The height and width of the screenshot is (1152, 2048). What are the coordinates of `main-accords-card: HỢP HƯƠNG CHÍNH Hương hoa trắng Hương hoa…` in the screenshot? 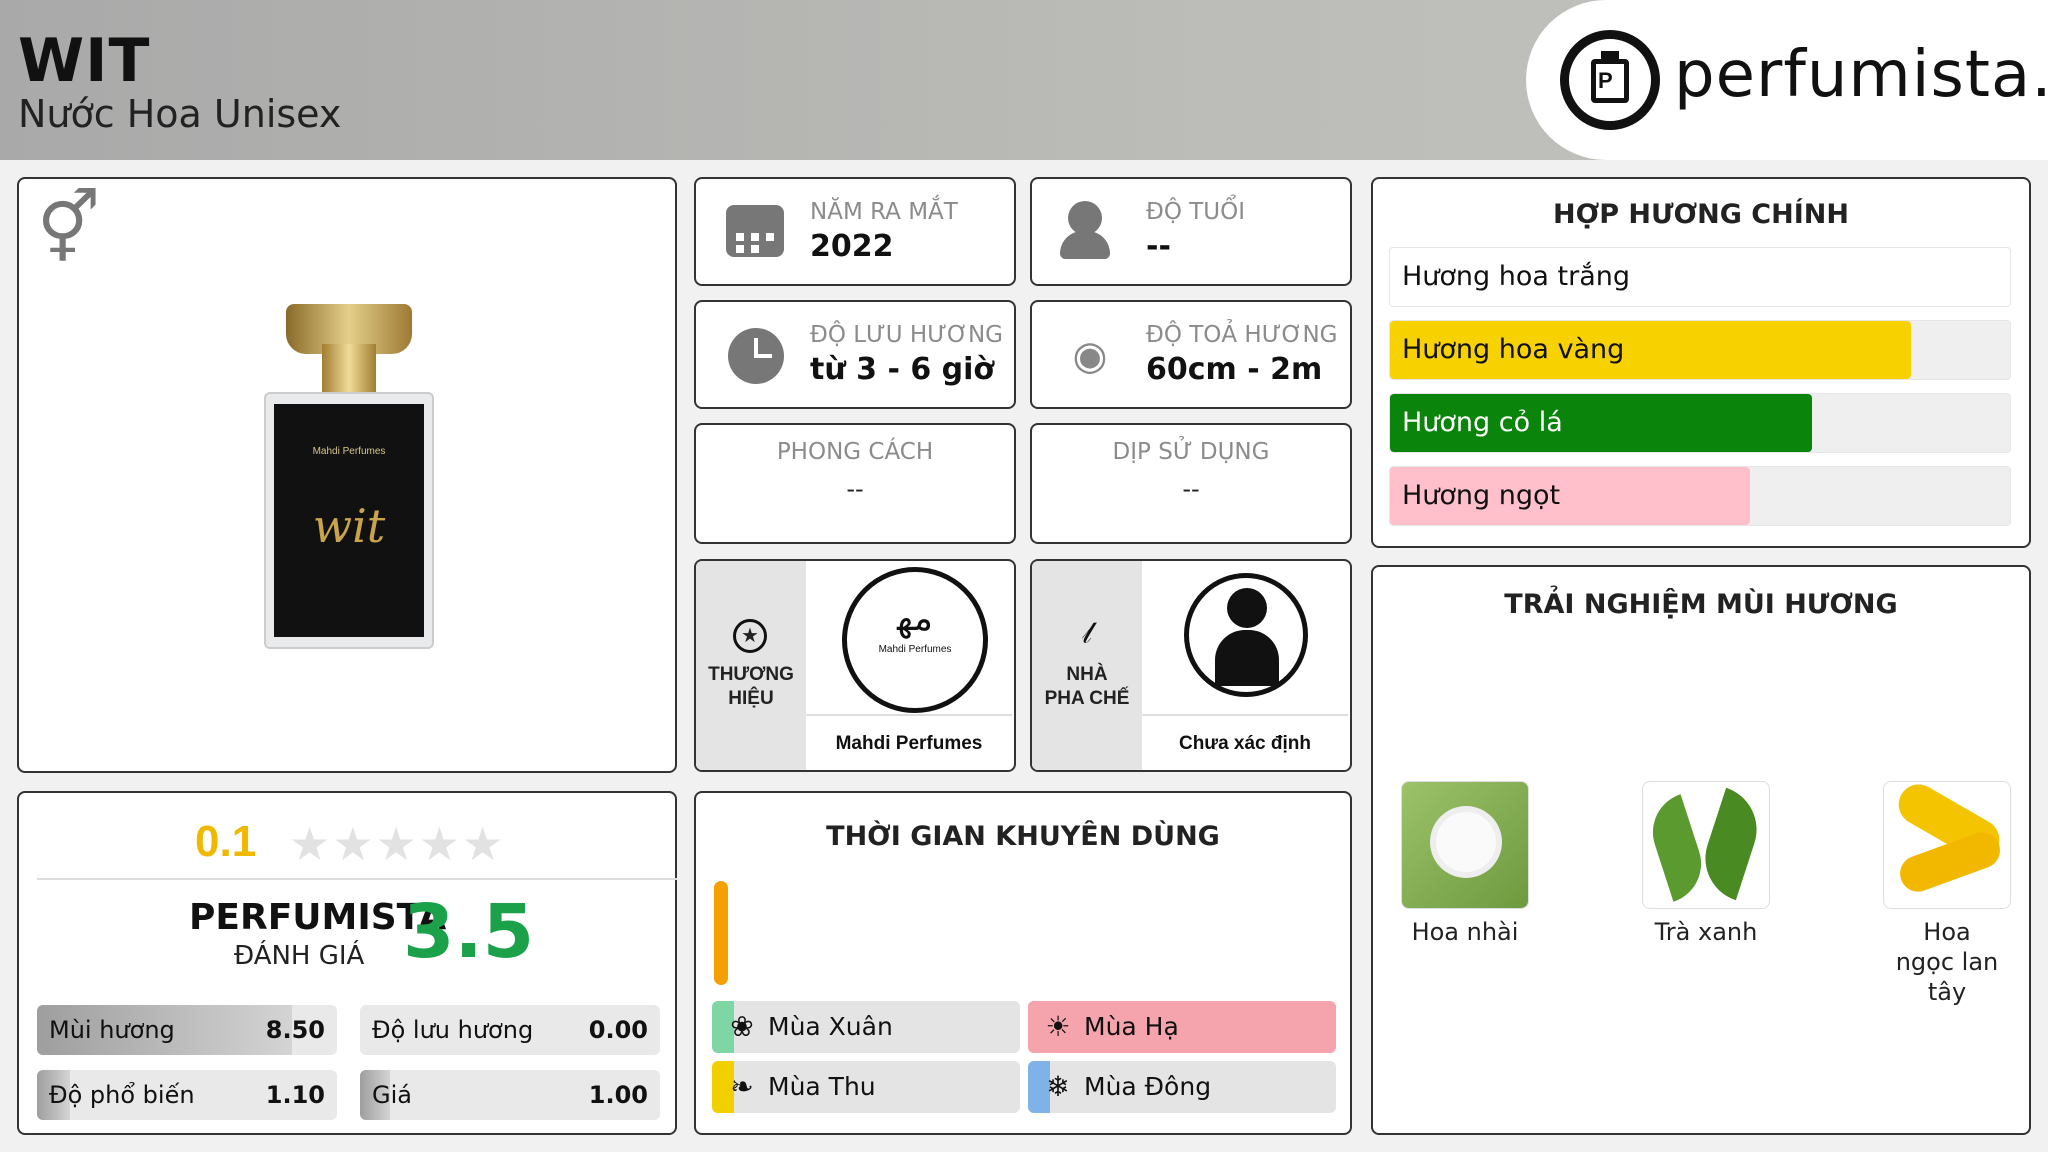 It's located at (1701, 362).